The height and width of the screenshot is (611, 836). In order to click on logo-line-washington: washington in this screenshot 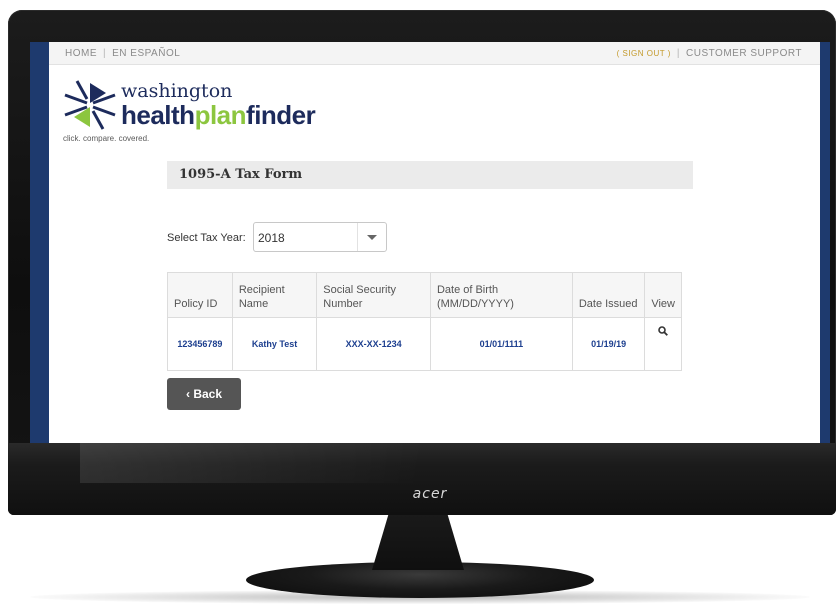, I will do `click(177, 91)`.